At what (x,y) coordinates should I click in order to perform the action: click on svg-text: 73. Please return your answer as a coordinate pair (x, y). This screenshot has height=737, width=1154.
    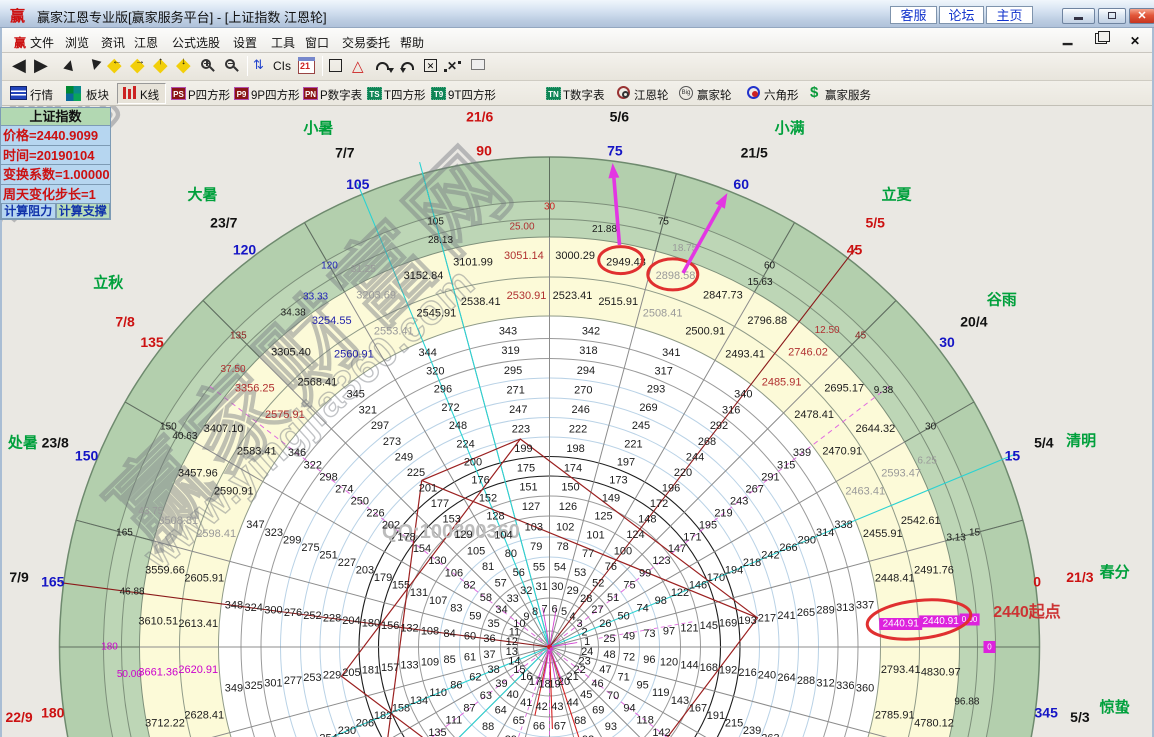
    Looking at the image, I should click on (649, 634).